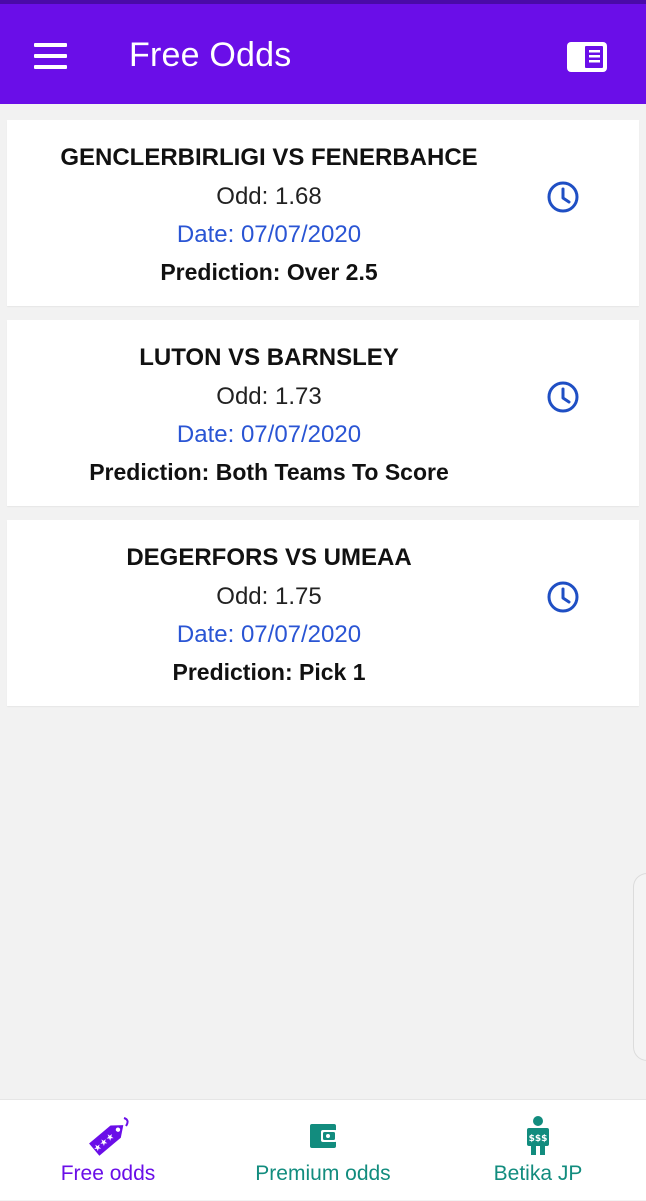  Describe the element at coordinates (269, 672) in the screenshot. I see `prediction-text: Prediction: Pick 1` at that location.